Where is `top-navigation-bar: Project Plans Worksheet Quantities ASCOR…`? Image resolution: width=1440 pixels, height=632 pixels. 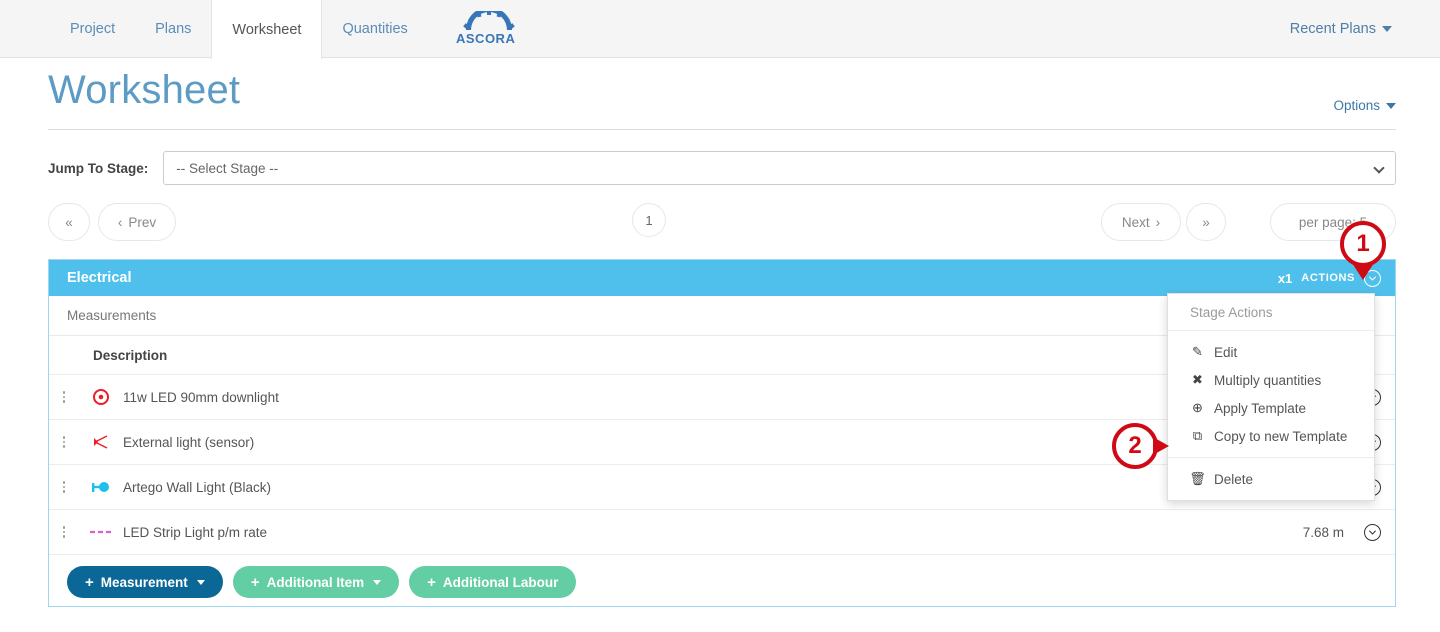 top-navigation-bar: Project Plans Worksheet Quantities ASCOR… is located at coordinates (720, 29).